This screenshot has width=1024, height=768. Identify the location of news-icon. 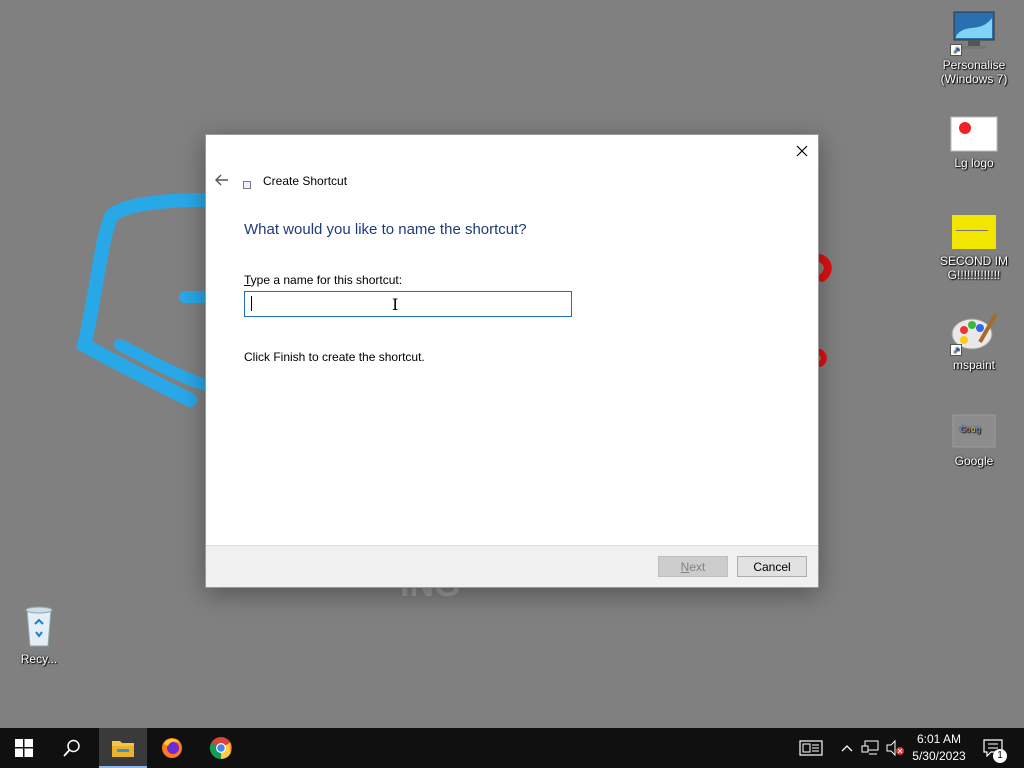
(811, 748).